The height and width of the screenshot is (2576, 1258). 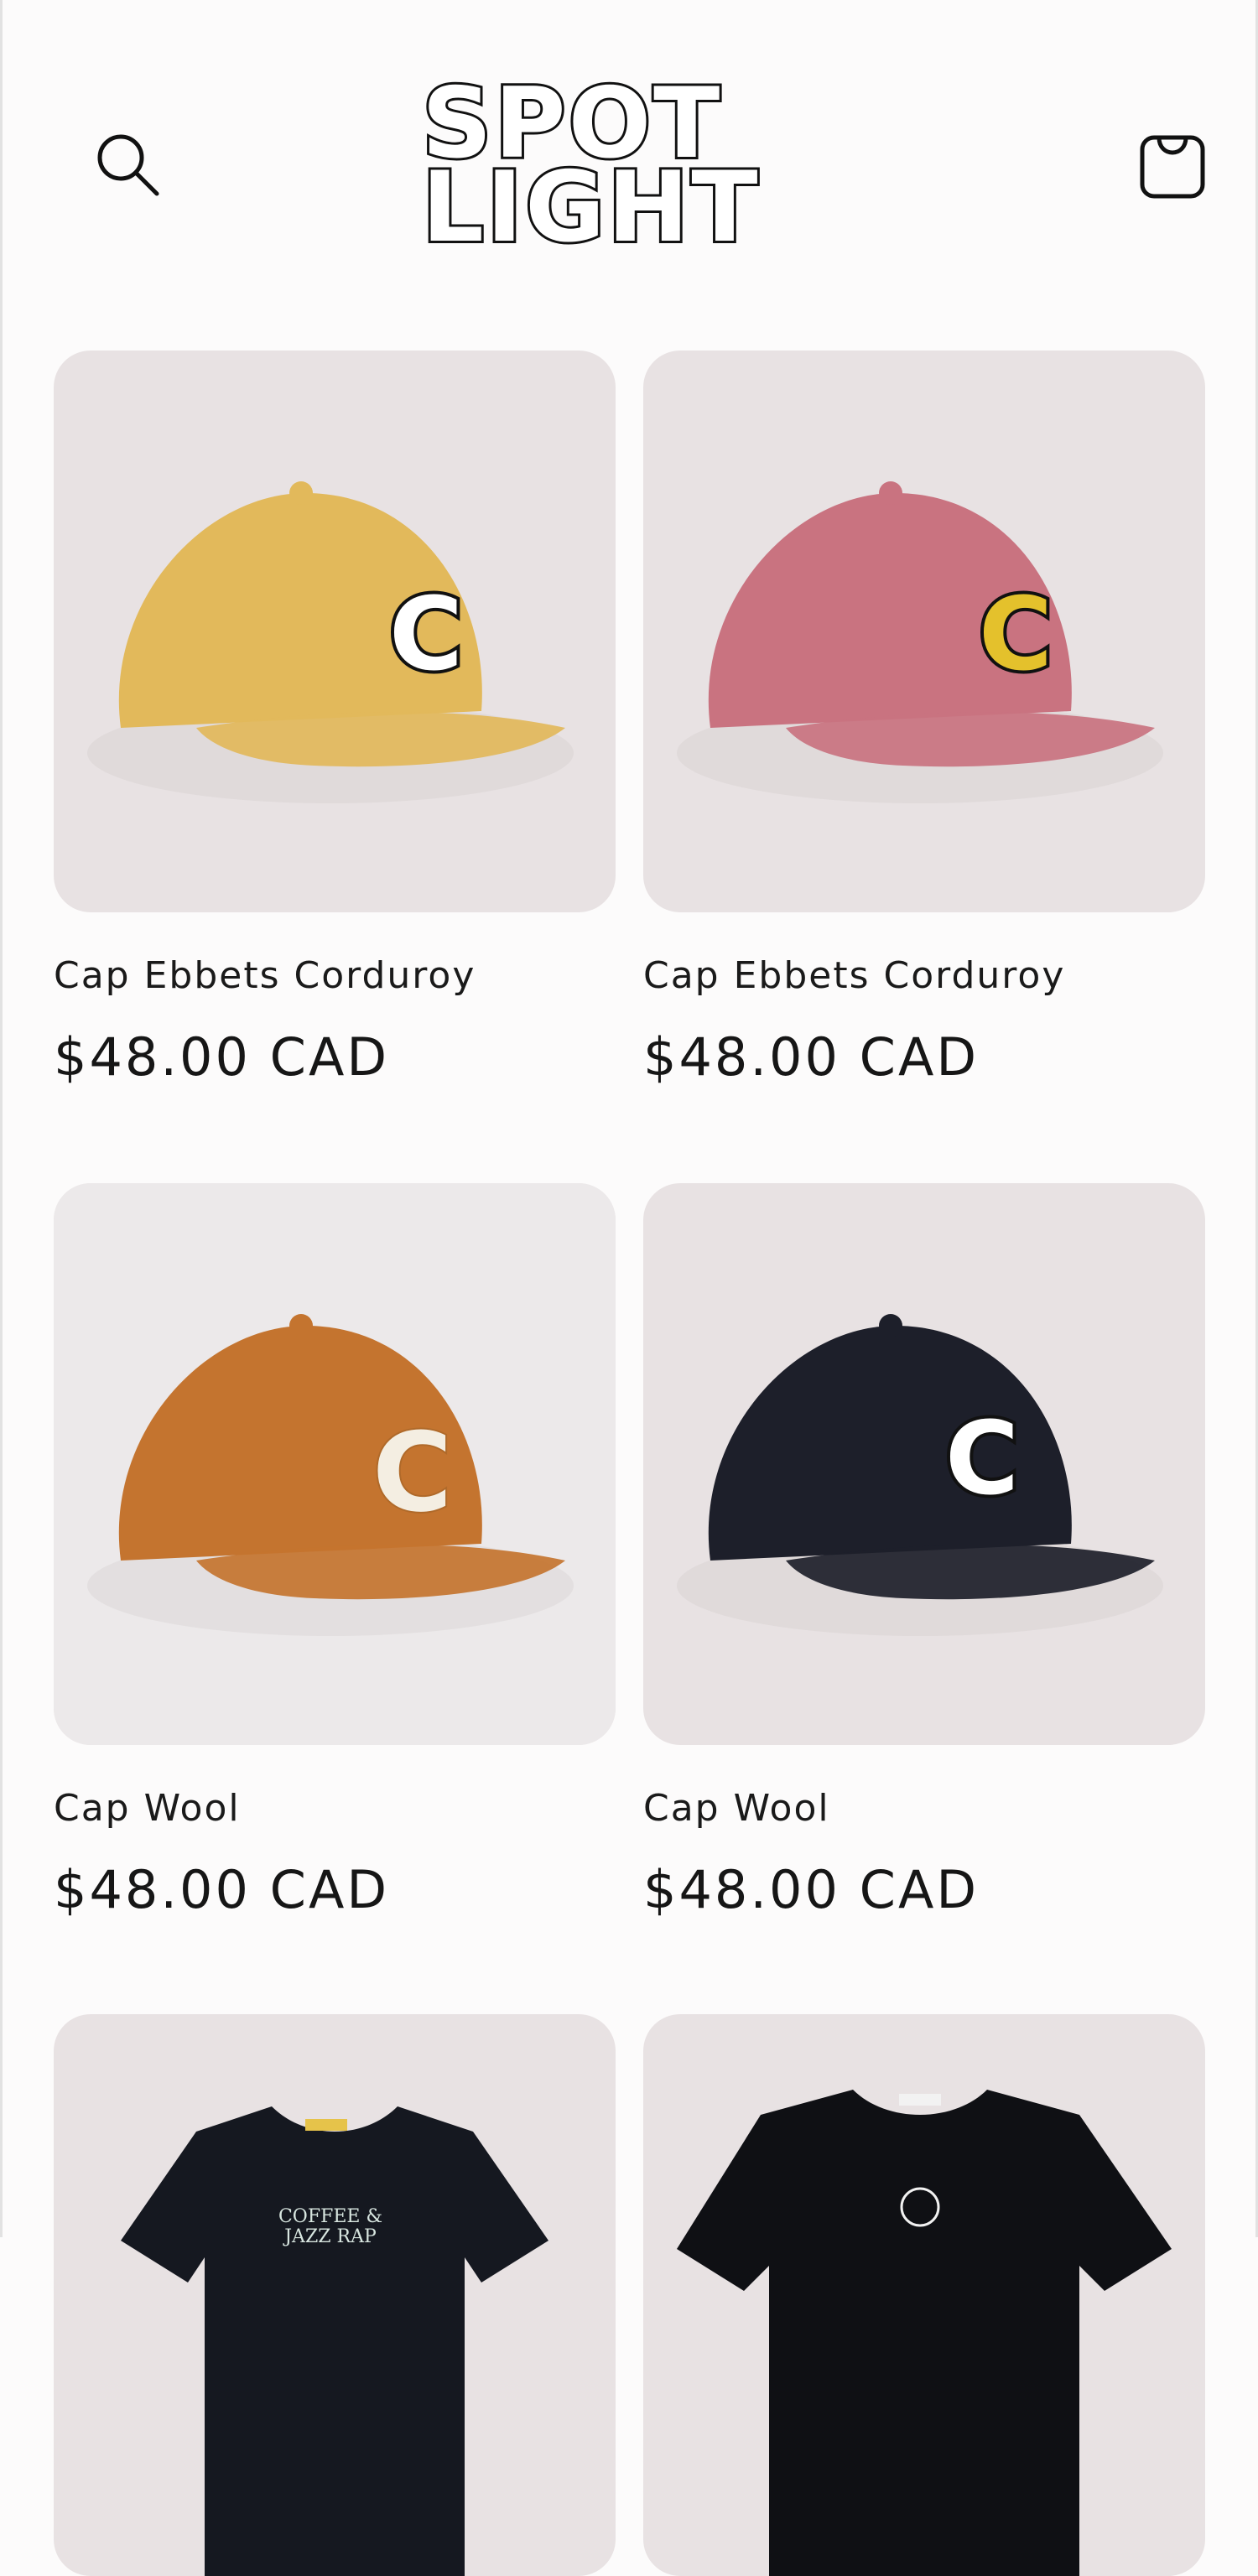 What do you see at coordinates (330, 2216) in the screenshot?
I see `svg-text: COFFEE &` at bounding box center [330, 2216].